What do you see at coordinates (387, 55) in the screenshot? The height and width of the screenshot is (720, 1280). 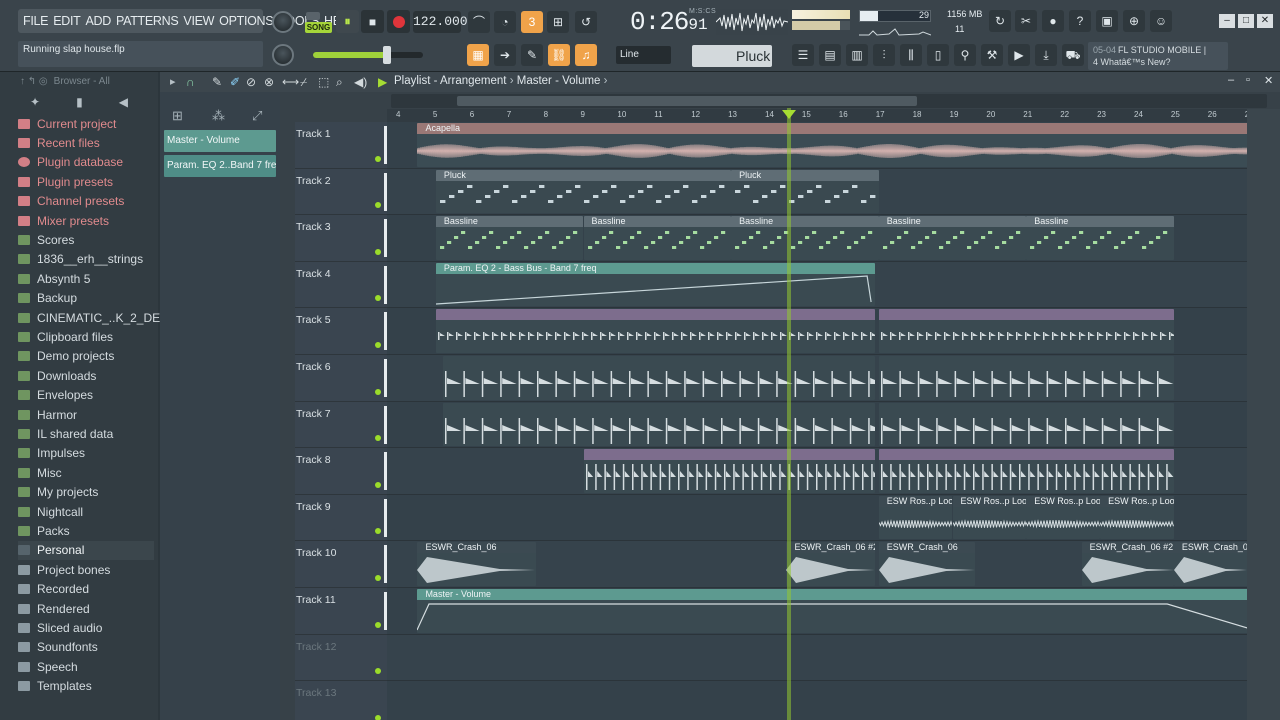 I see `slider-thumb` at bounding box center [387, 55].